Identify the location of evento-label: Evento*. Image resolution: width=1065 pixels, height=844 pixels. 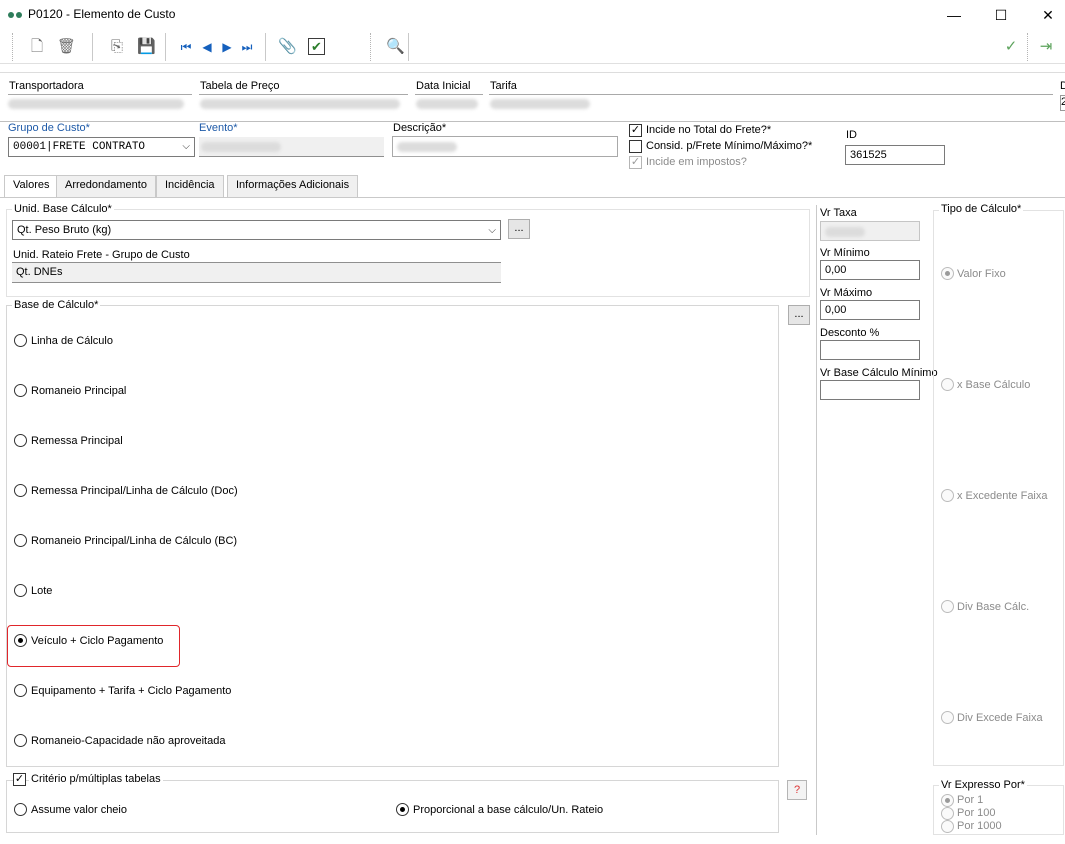
(218, 128).